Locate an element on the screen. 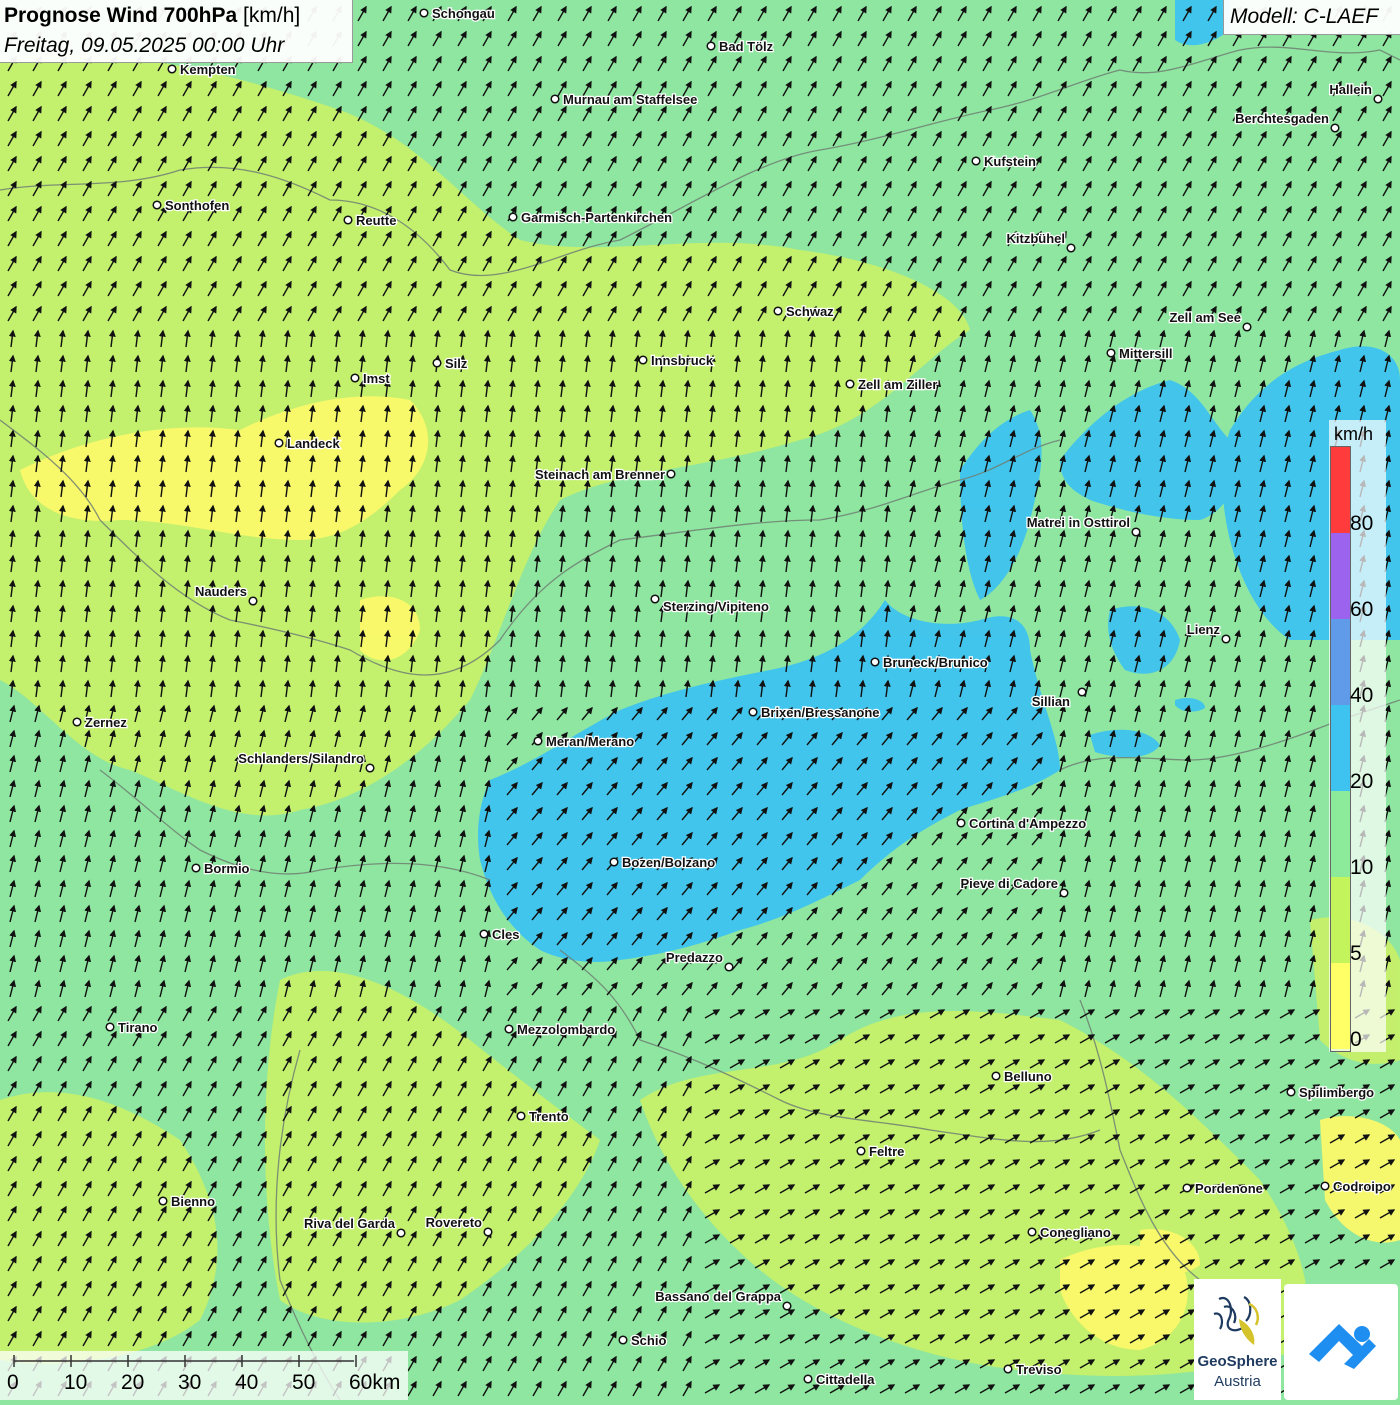 Image resolution: width=1400 pixels, height=1405 pixels. scale-bar: 0 10 20 30 40 50 60km is located at coordinates (204, 1375).